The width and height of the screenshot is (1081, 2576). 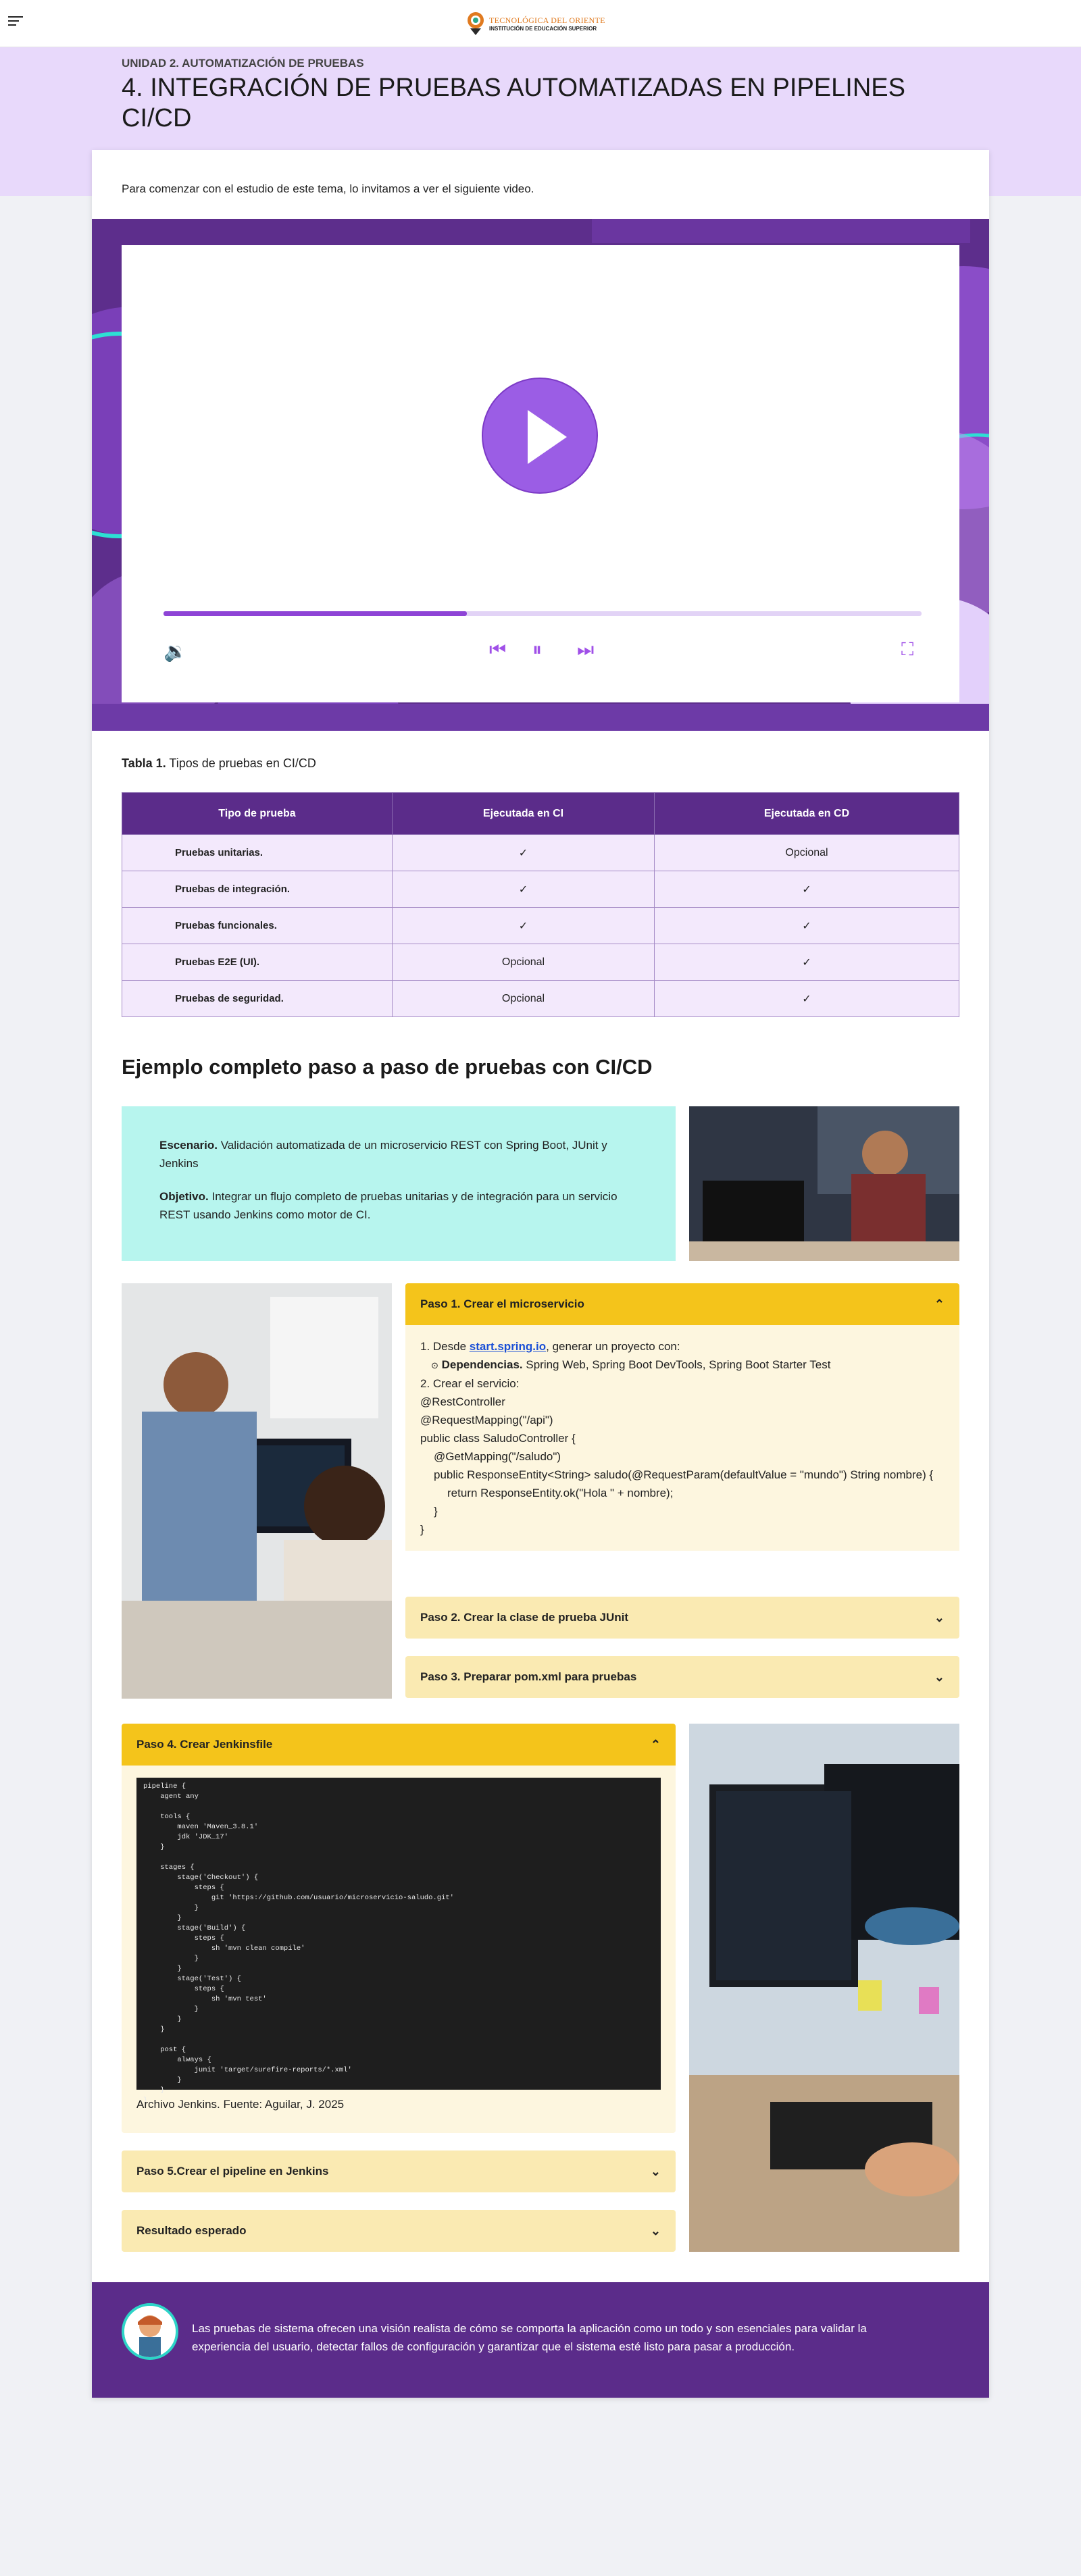 I want to click on accordion-step-5: Paso 5.Crear el pipeline en Jenkins ⌄, so click(x=399, y=2171).